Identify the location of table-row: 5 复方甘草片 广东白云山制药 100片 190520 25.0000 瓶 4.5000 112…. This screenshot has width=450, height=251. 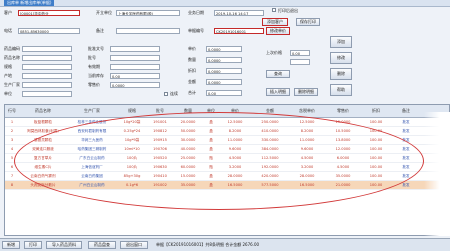
(227, 158).